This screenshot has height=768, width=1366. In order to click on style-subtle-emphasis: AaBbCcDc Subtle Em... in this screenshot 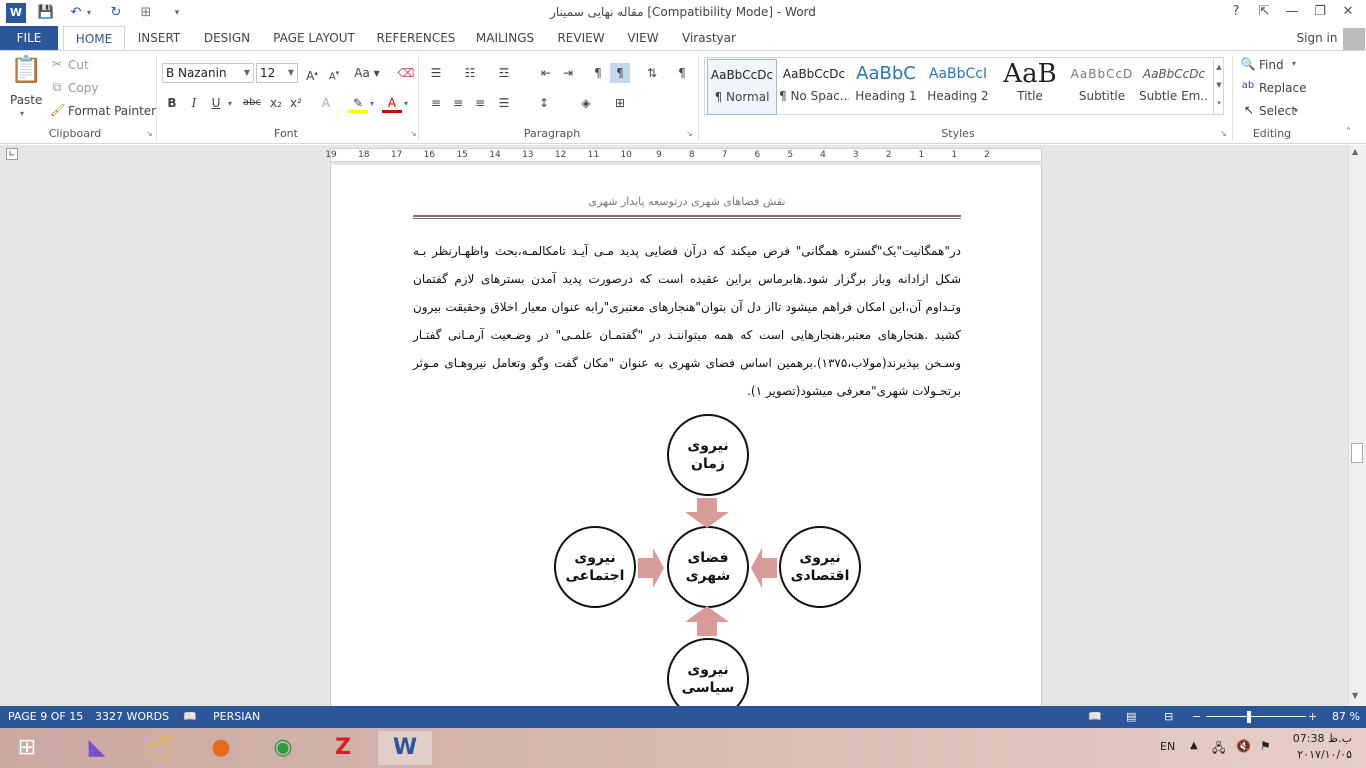, I will do `click(1174, 87)`.